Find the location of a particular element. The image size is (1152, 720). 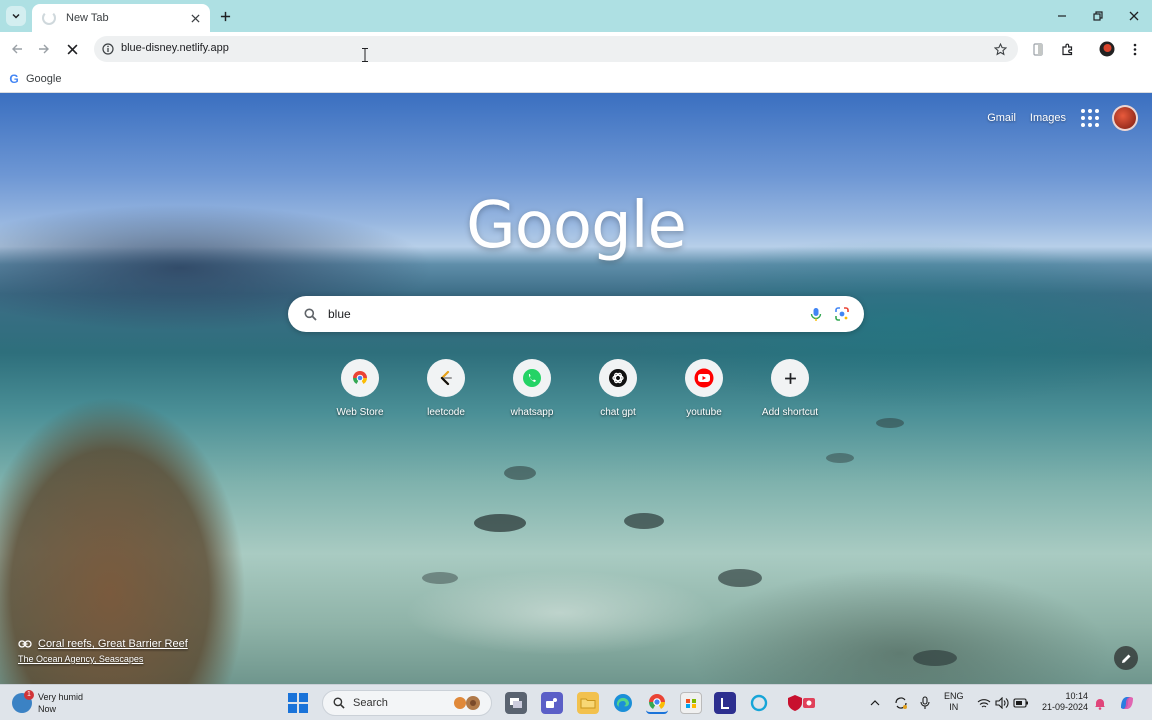

arrow-right-icon is located at coordinates (44, 49).